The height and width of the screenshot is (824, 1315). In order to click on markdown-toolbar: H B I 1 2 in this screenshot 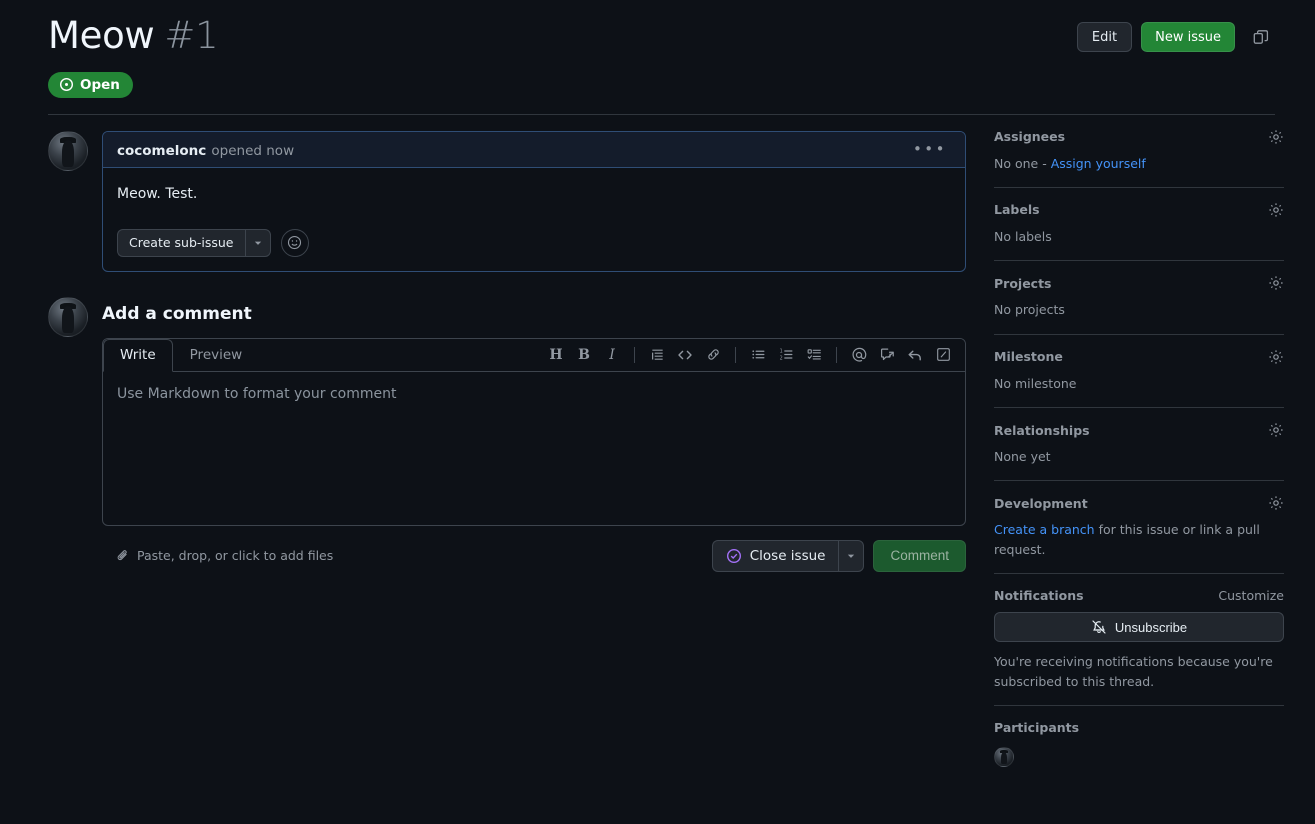, I will do `click(754, 355)`.